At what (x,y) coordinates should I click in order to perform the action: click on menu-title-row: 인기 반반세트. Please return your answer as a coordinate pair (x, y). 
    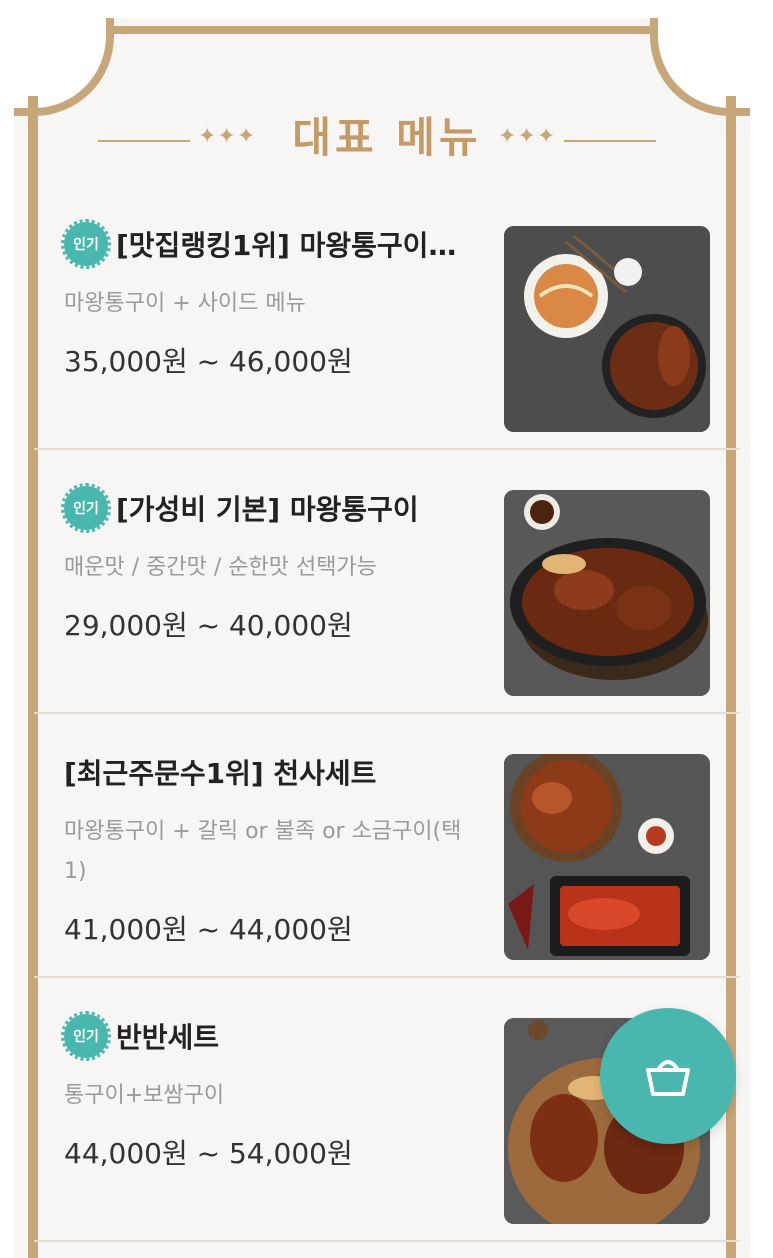
    Looking at the image, I should click on (272, 1036).